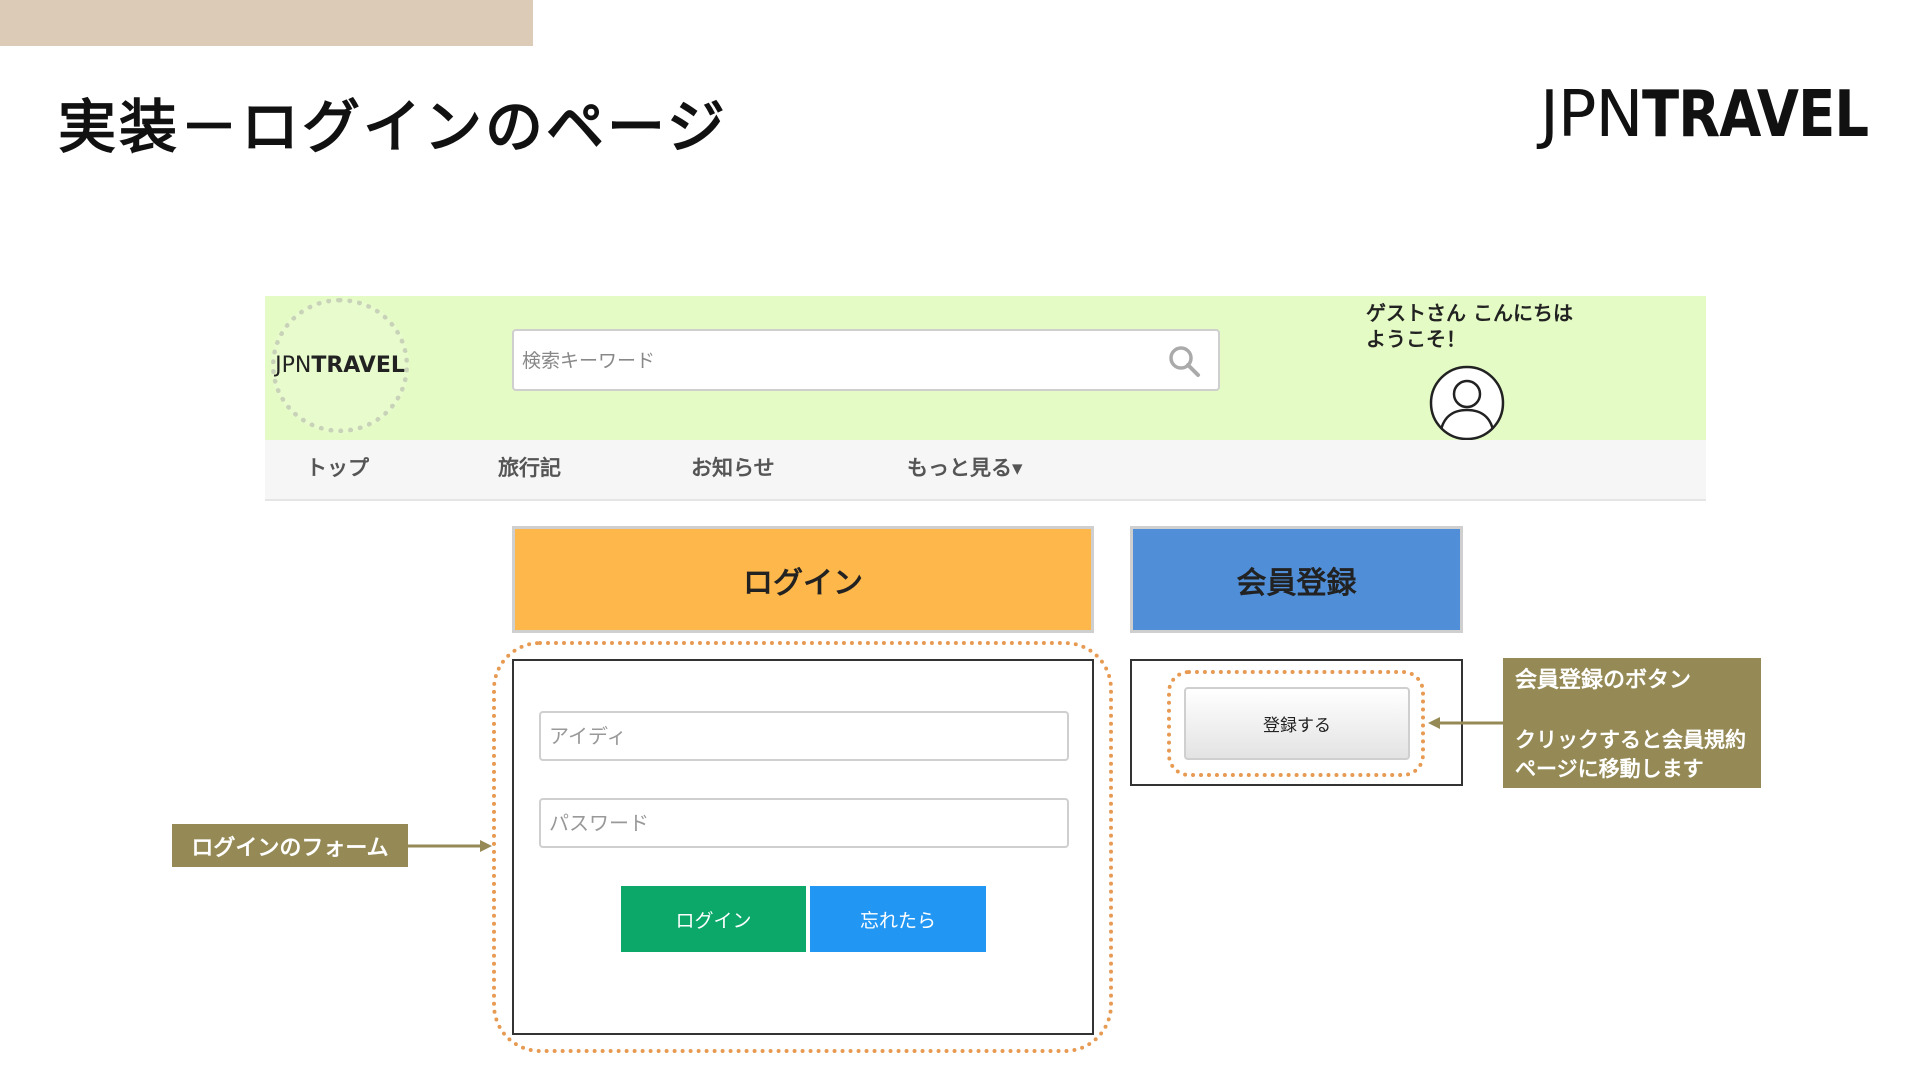 This screenshot has height=1081, width=1921. I want to click on nav-item-top: トップ, so click(337, 467).